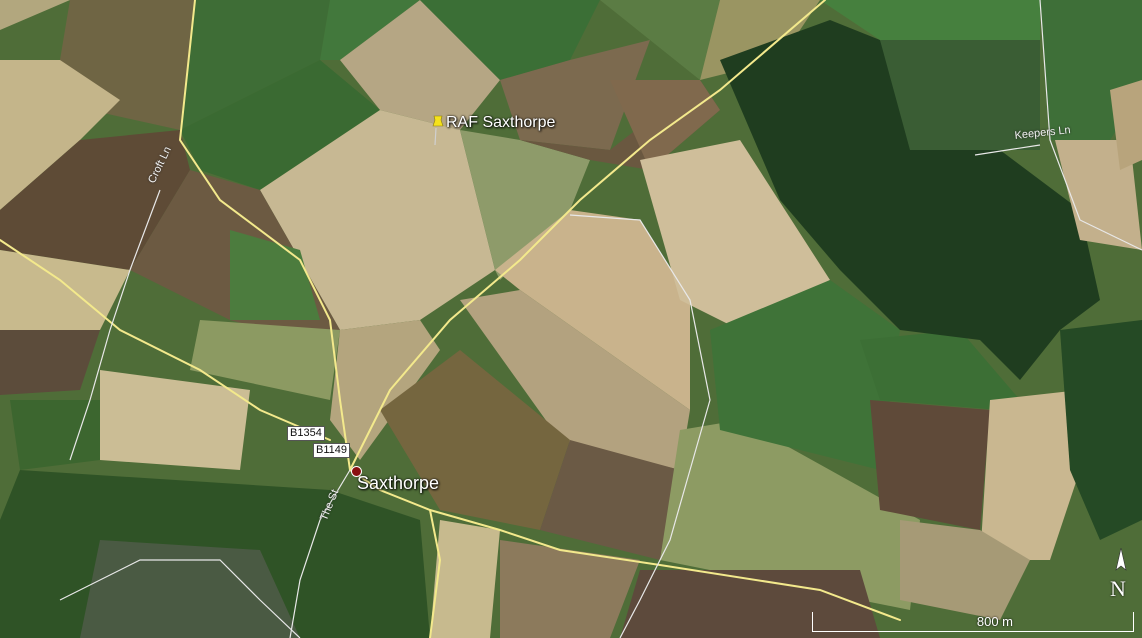 This screenshot has width=1142, height=638. What do you see at coordinates (331, 450) in the screenshot?
I see `road-shield-b1149: B1149` at bounding box center [331, 450].